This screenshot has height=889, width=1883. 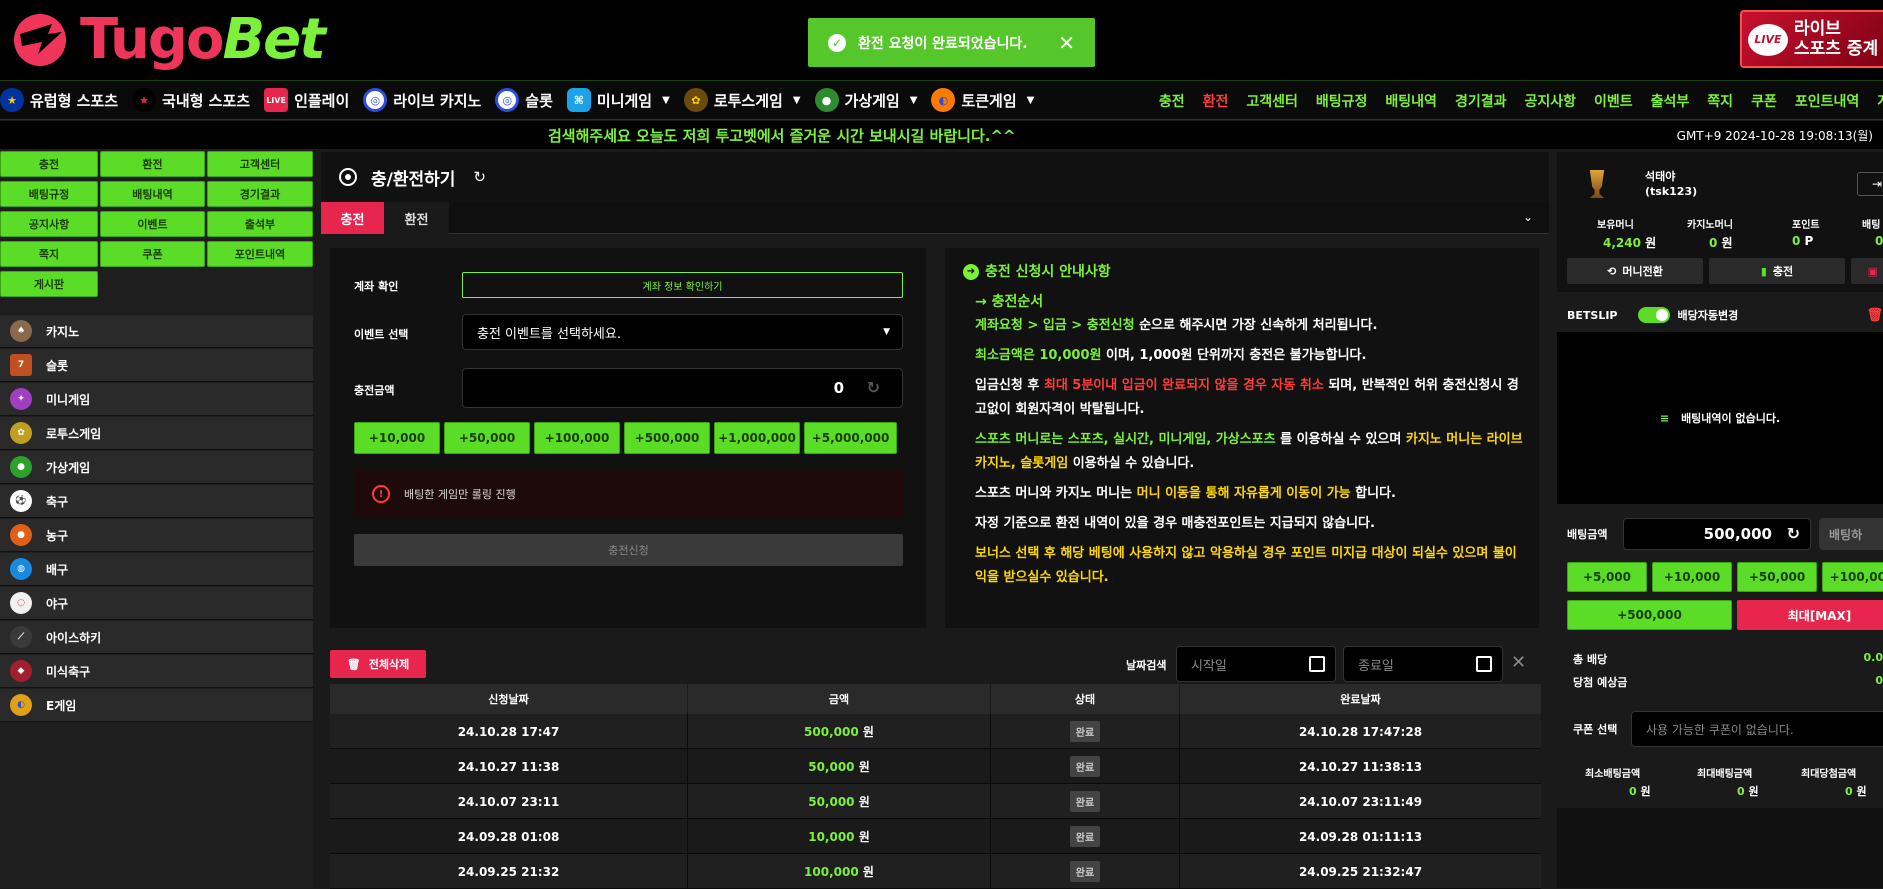 I want to click on top-menu-event: 이벤트, so click(x=1613, y=101).